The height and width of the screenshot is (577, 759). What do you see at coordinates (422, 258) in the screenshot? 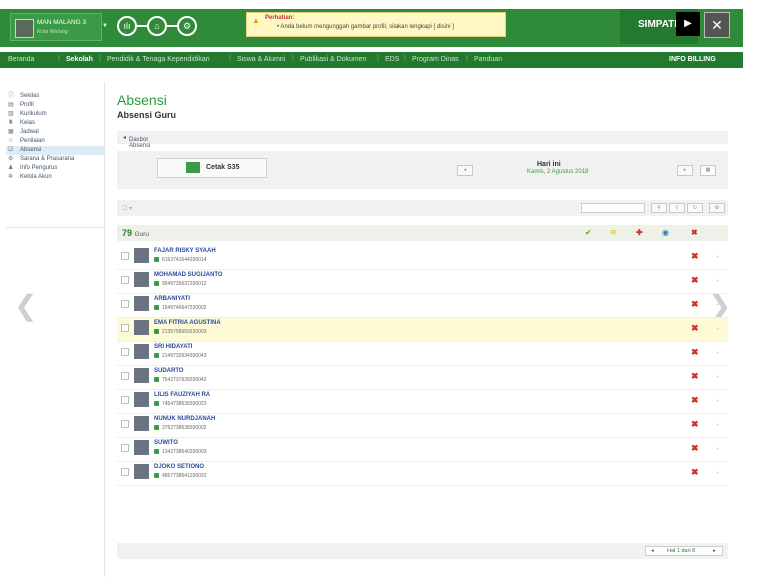
I see `table-row: FAJAR RISKY SYAAH 6163741644200014 ✖ ⌄` at bounding box center [422, 258].